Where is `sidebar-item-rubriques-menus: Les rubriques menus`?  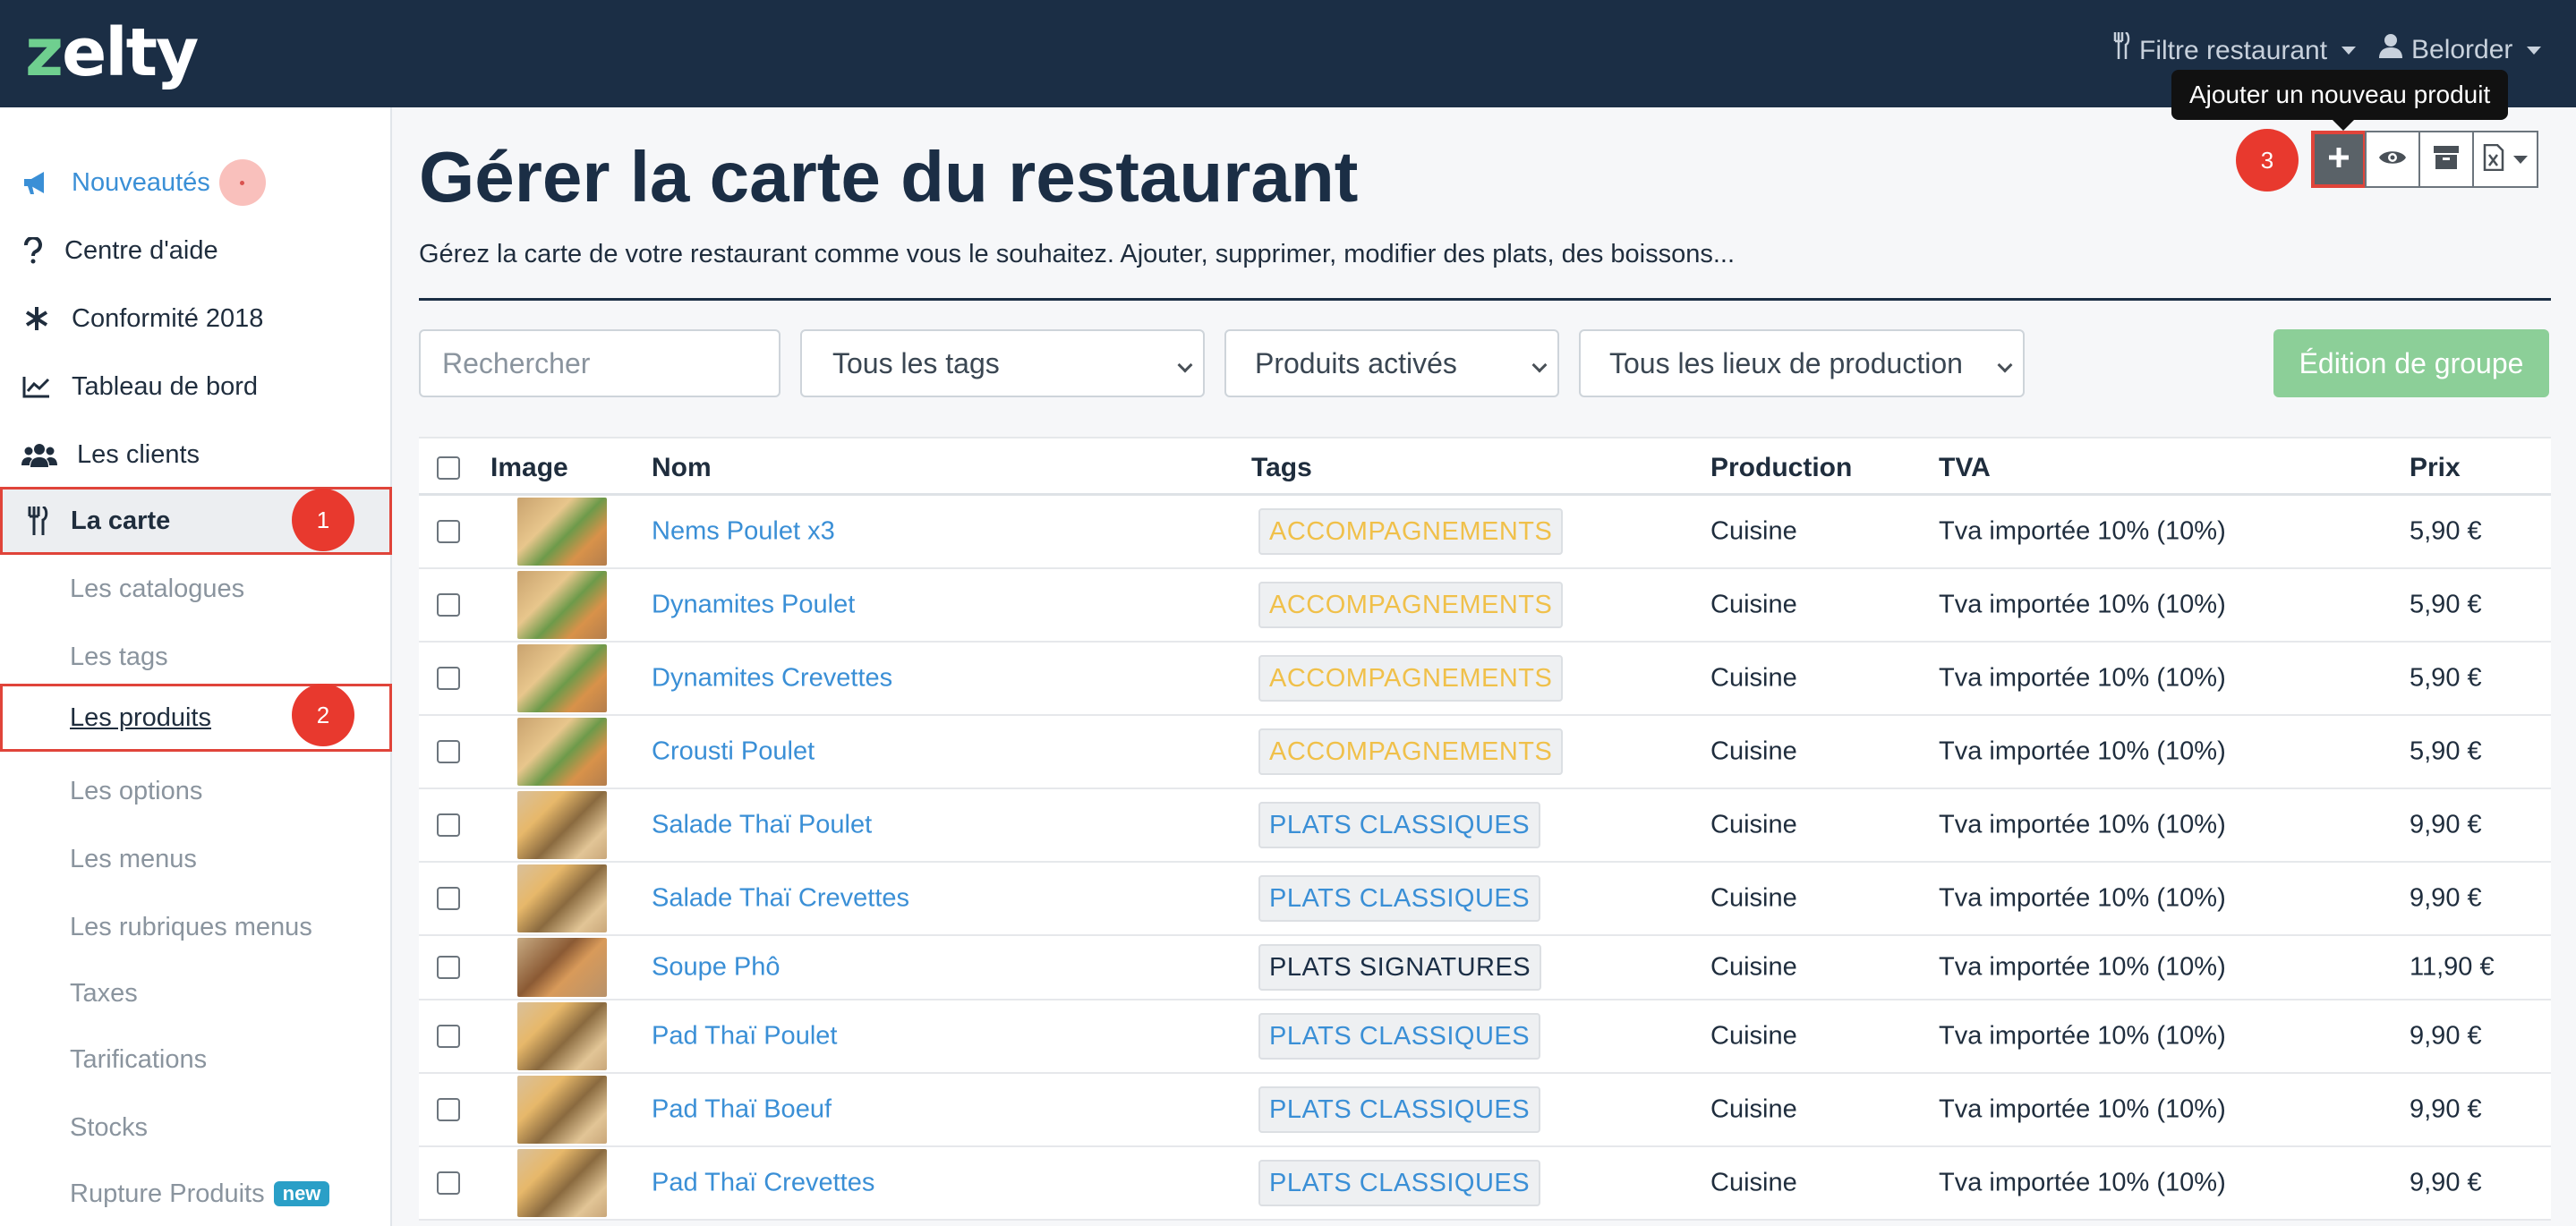
sidebar-item-rubriques-menus: Les rubriques menus is located at coordinates (196, 927).